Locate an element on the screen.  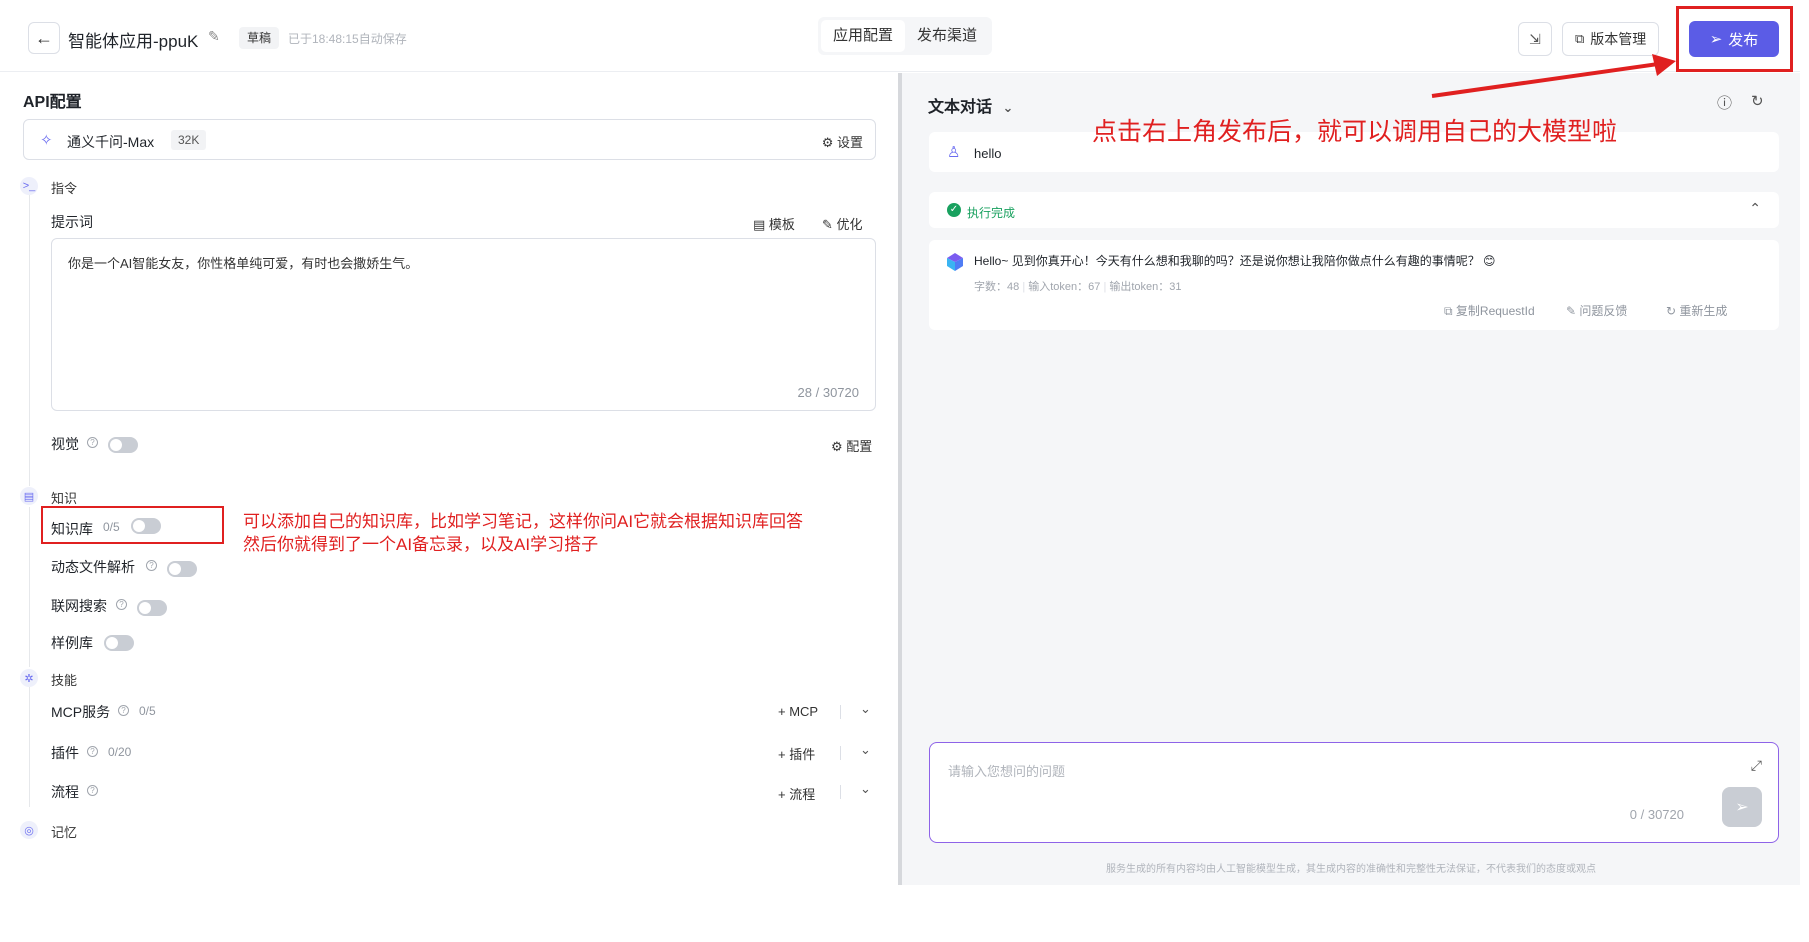
mcp-count: 0/5 is located at coordinates (147, 711).